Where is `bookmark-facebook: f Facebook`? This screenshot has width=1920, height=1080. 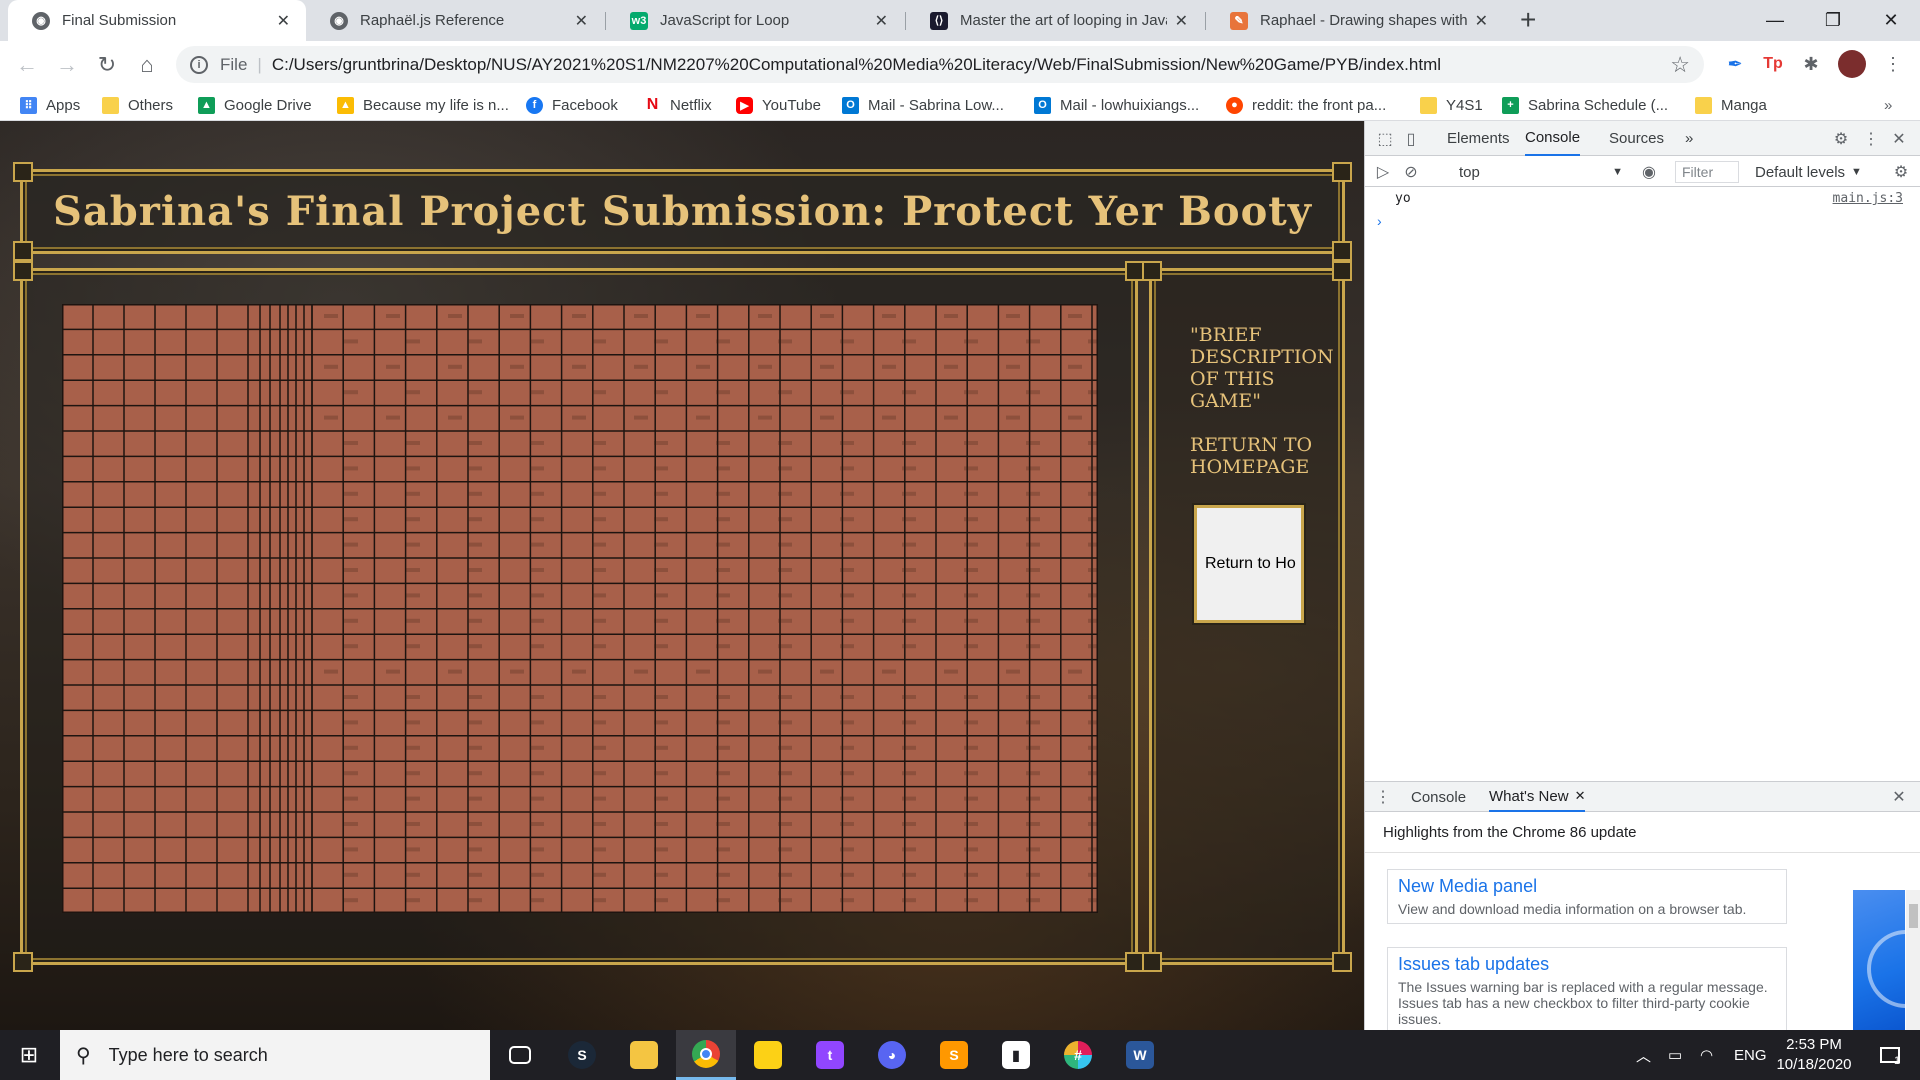 bookmark-facebook: f Facebook is located at coordinates (572, 105).